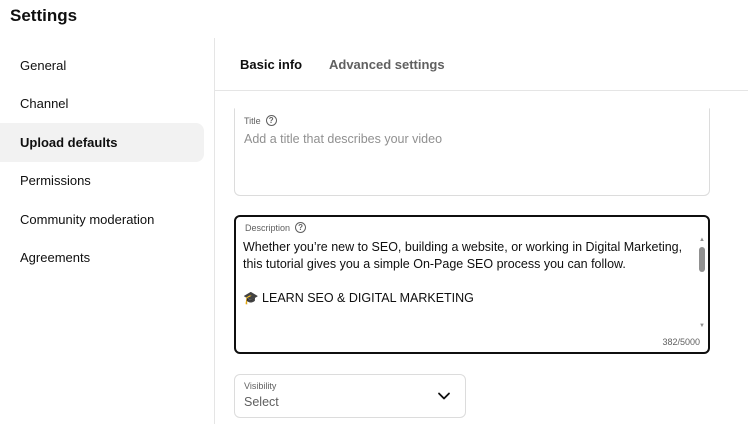 The width and height of the screenshot is (748, 424). Describe the element at coordinates (387, 64) in the screenshot. I see `tab-advanced-settings: Advanced settings` at that location.